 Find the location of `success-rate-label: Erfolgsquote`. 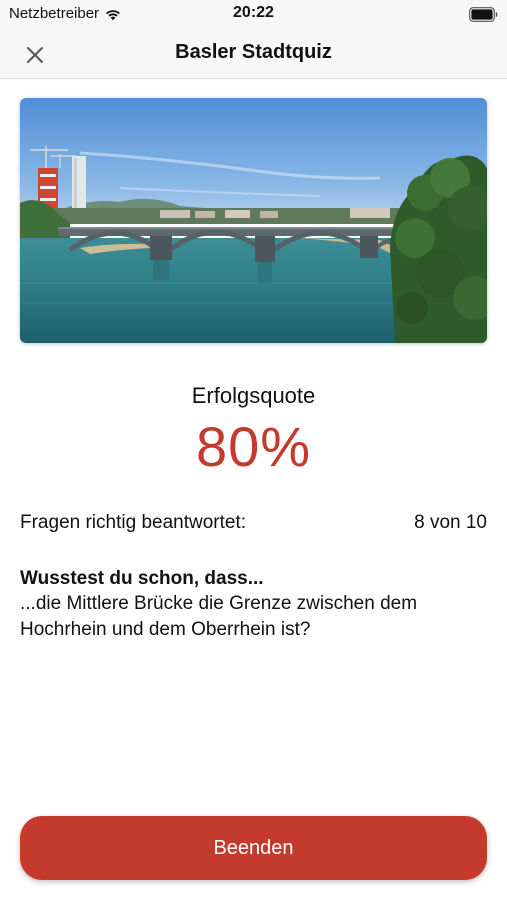

success-rate-label: Erfolgsquote is located at coordinates (253, 395).